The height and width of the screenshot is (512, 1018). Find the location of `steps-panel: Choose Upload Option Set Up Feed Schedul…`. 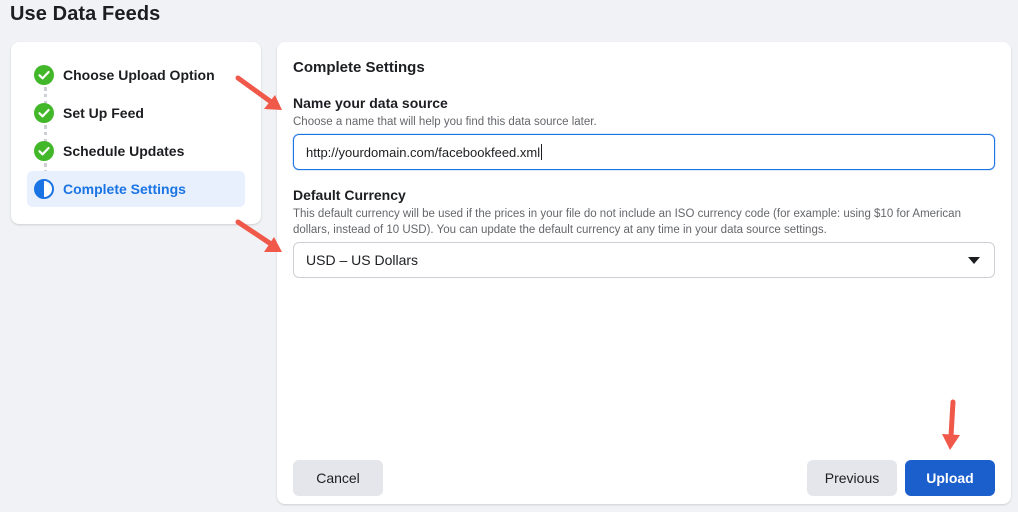

steps-panel: Choose Upload Option Set Up Feed Schedul… is located at coordinates (136, 133).